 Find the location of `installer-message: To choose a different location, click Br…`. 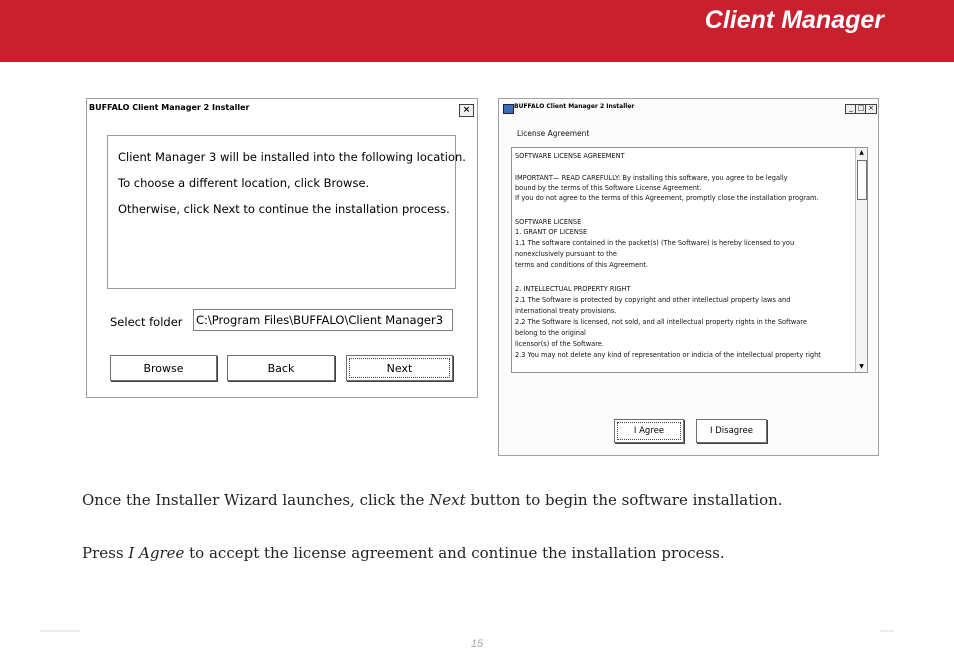

installer-message: To choose a different location, click Br… is located at coordinates (244, 183).